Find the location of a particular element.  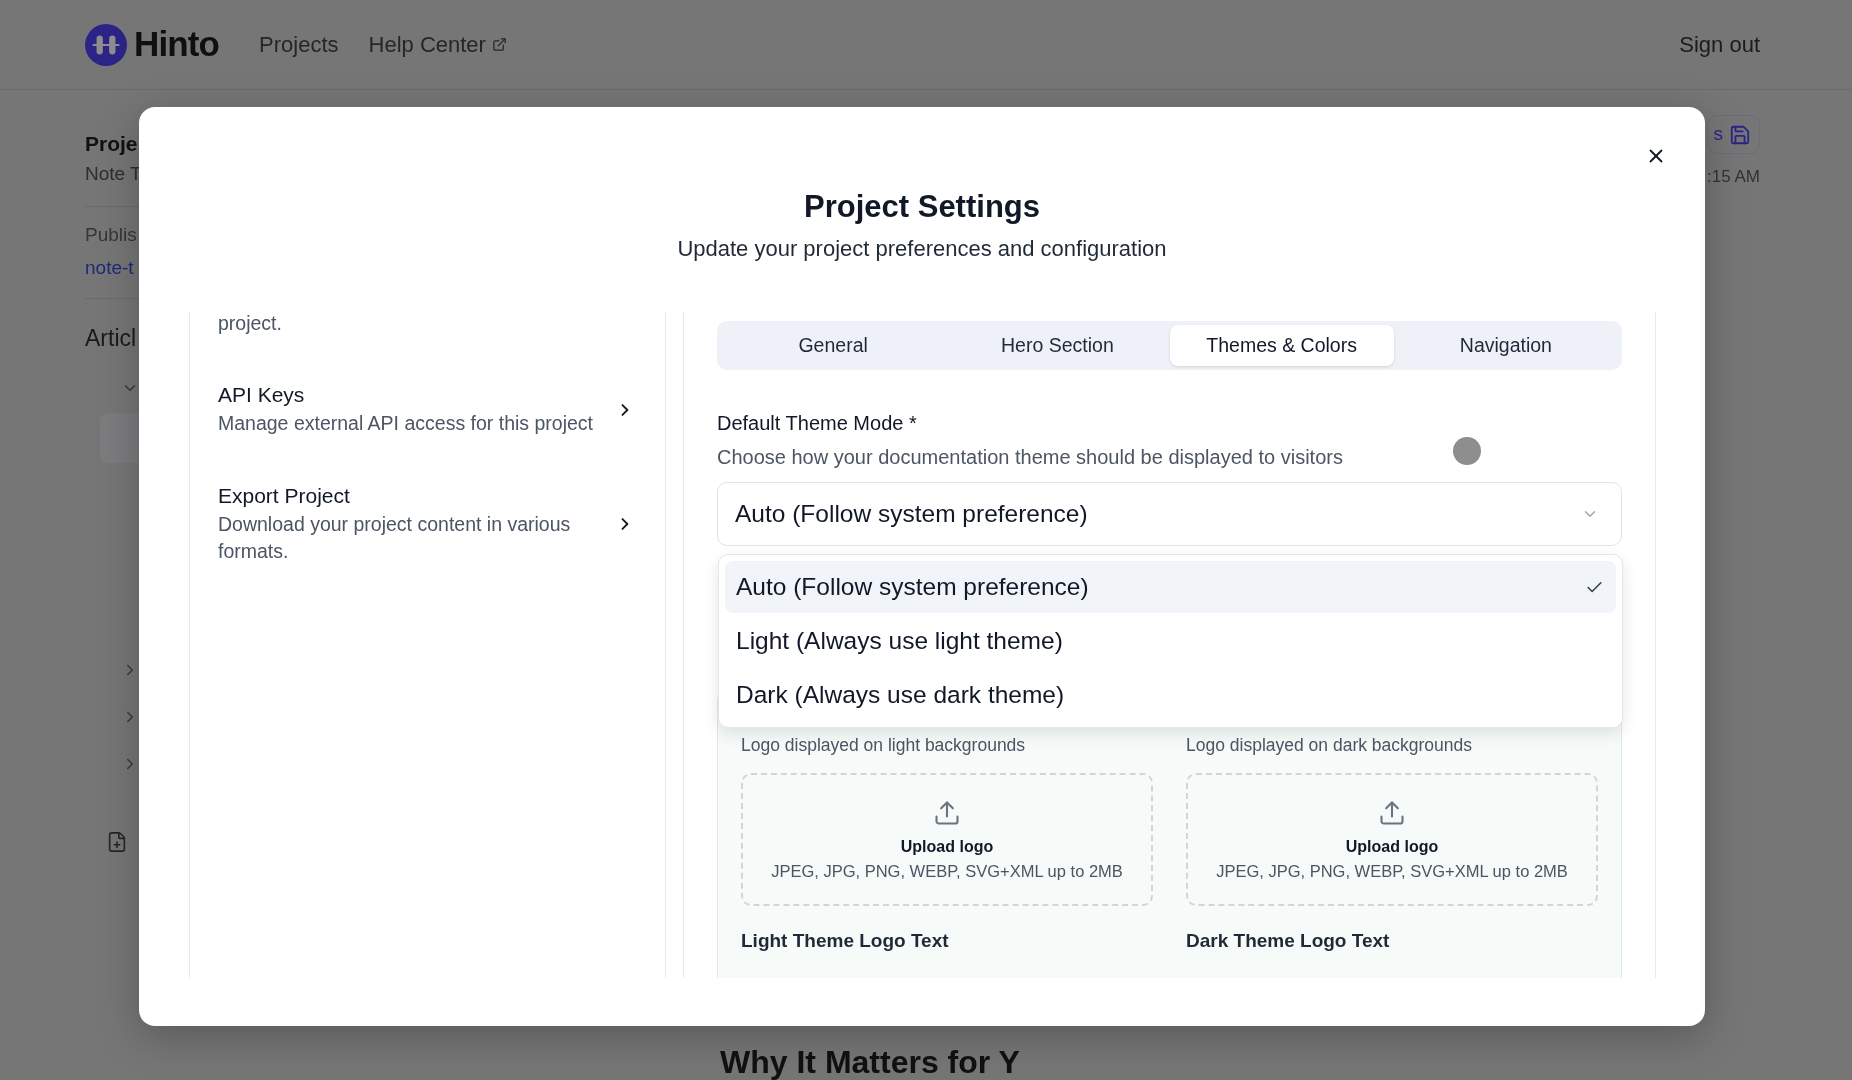

brand-name: Hinto is located at coordinates (177, 44).